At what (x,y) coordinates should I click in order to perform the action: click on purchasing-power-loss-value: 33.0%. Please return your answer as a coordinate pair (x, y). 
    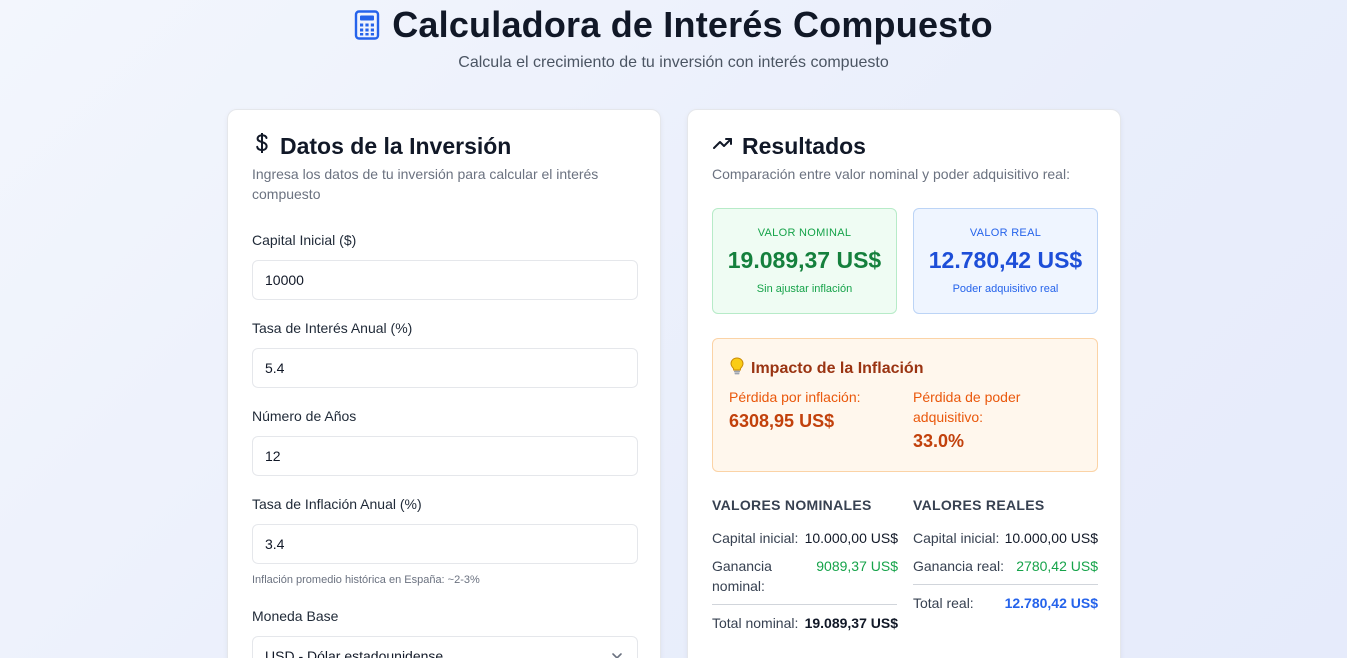
    Looking at the image, I should click on (939, 441).